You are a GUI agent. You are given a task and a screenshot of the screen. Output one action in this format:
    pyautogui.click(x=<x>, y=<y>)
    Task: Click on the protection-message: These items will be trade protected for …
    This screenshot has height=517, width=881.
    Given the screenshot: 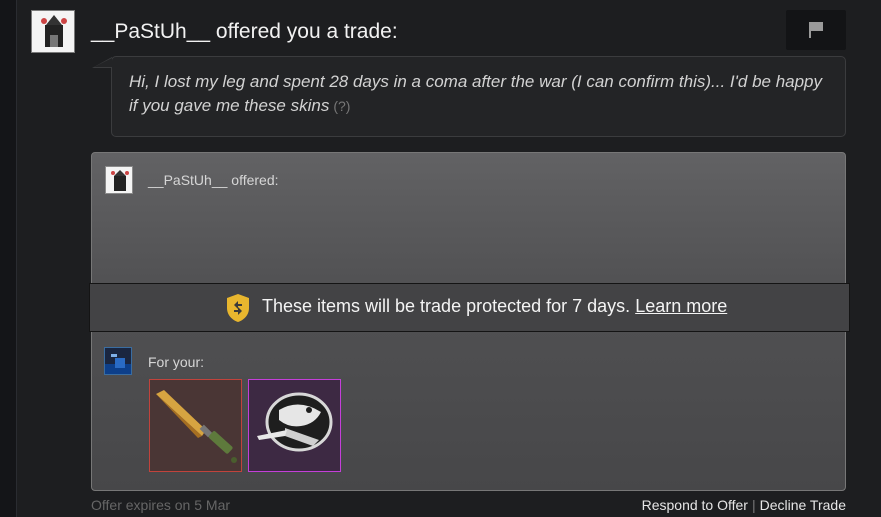 What is the action you would take?
    pyautogui.click(x=449, y=306)
    